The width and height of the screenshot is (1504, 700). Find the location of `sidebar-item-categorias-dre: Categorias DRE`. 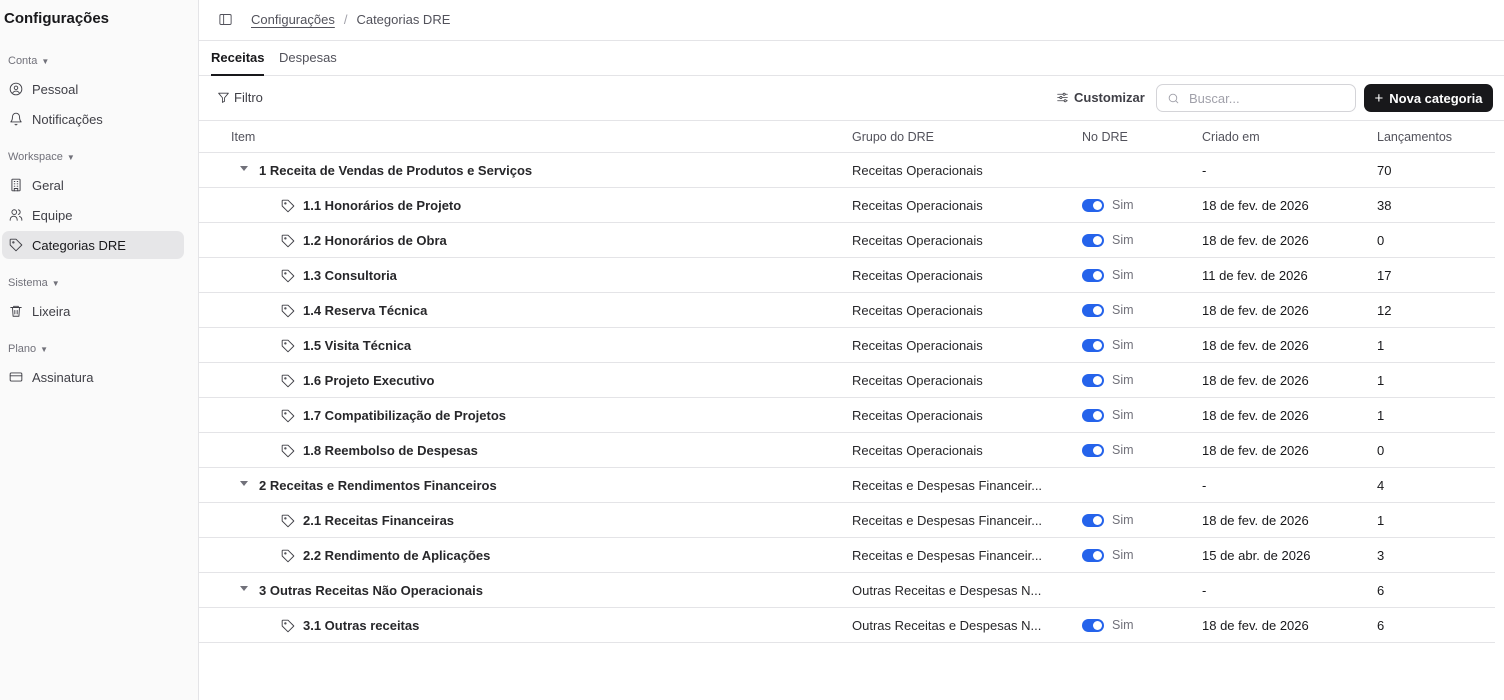

sidebar-item-categorias-dre: Categorias DRE is located at coordinates (93, 245).